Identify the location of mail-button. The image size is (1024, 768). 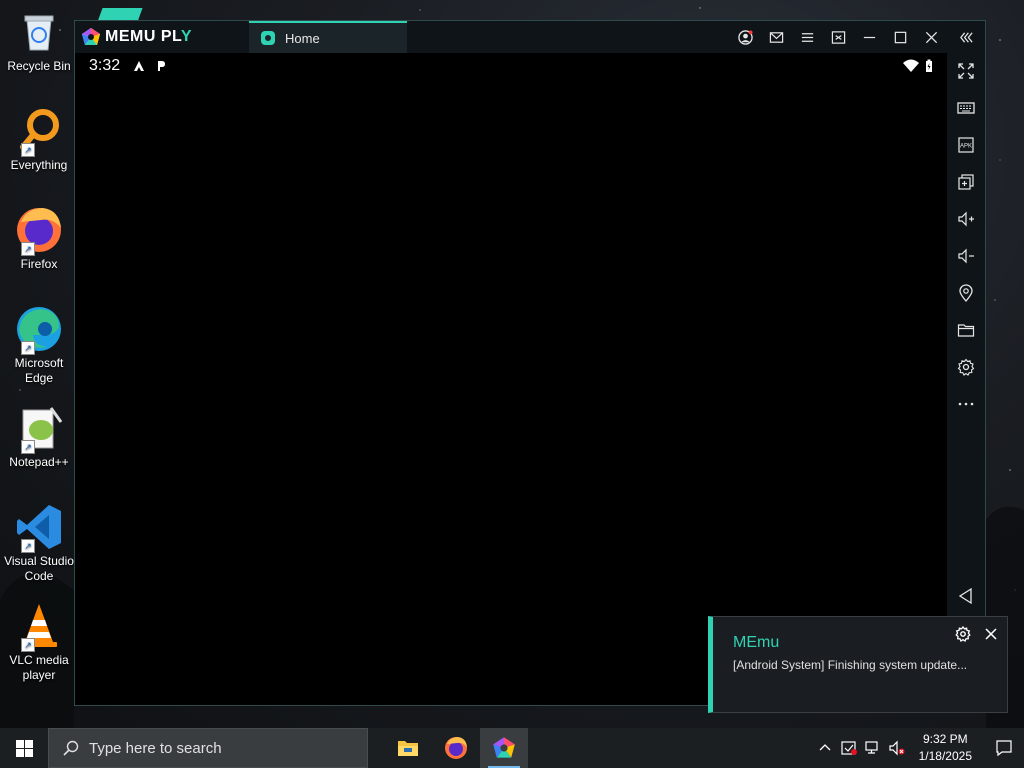
(776, 37).